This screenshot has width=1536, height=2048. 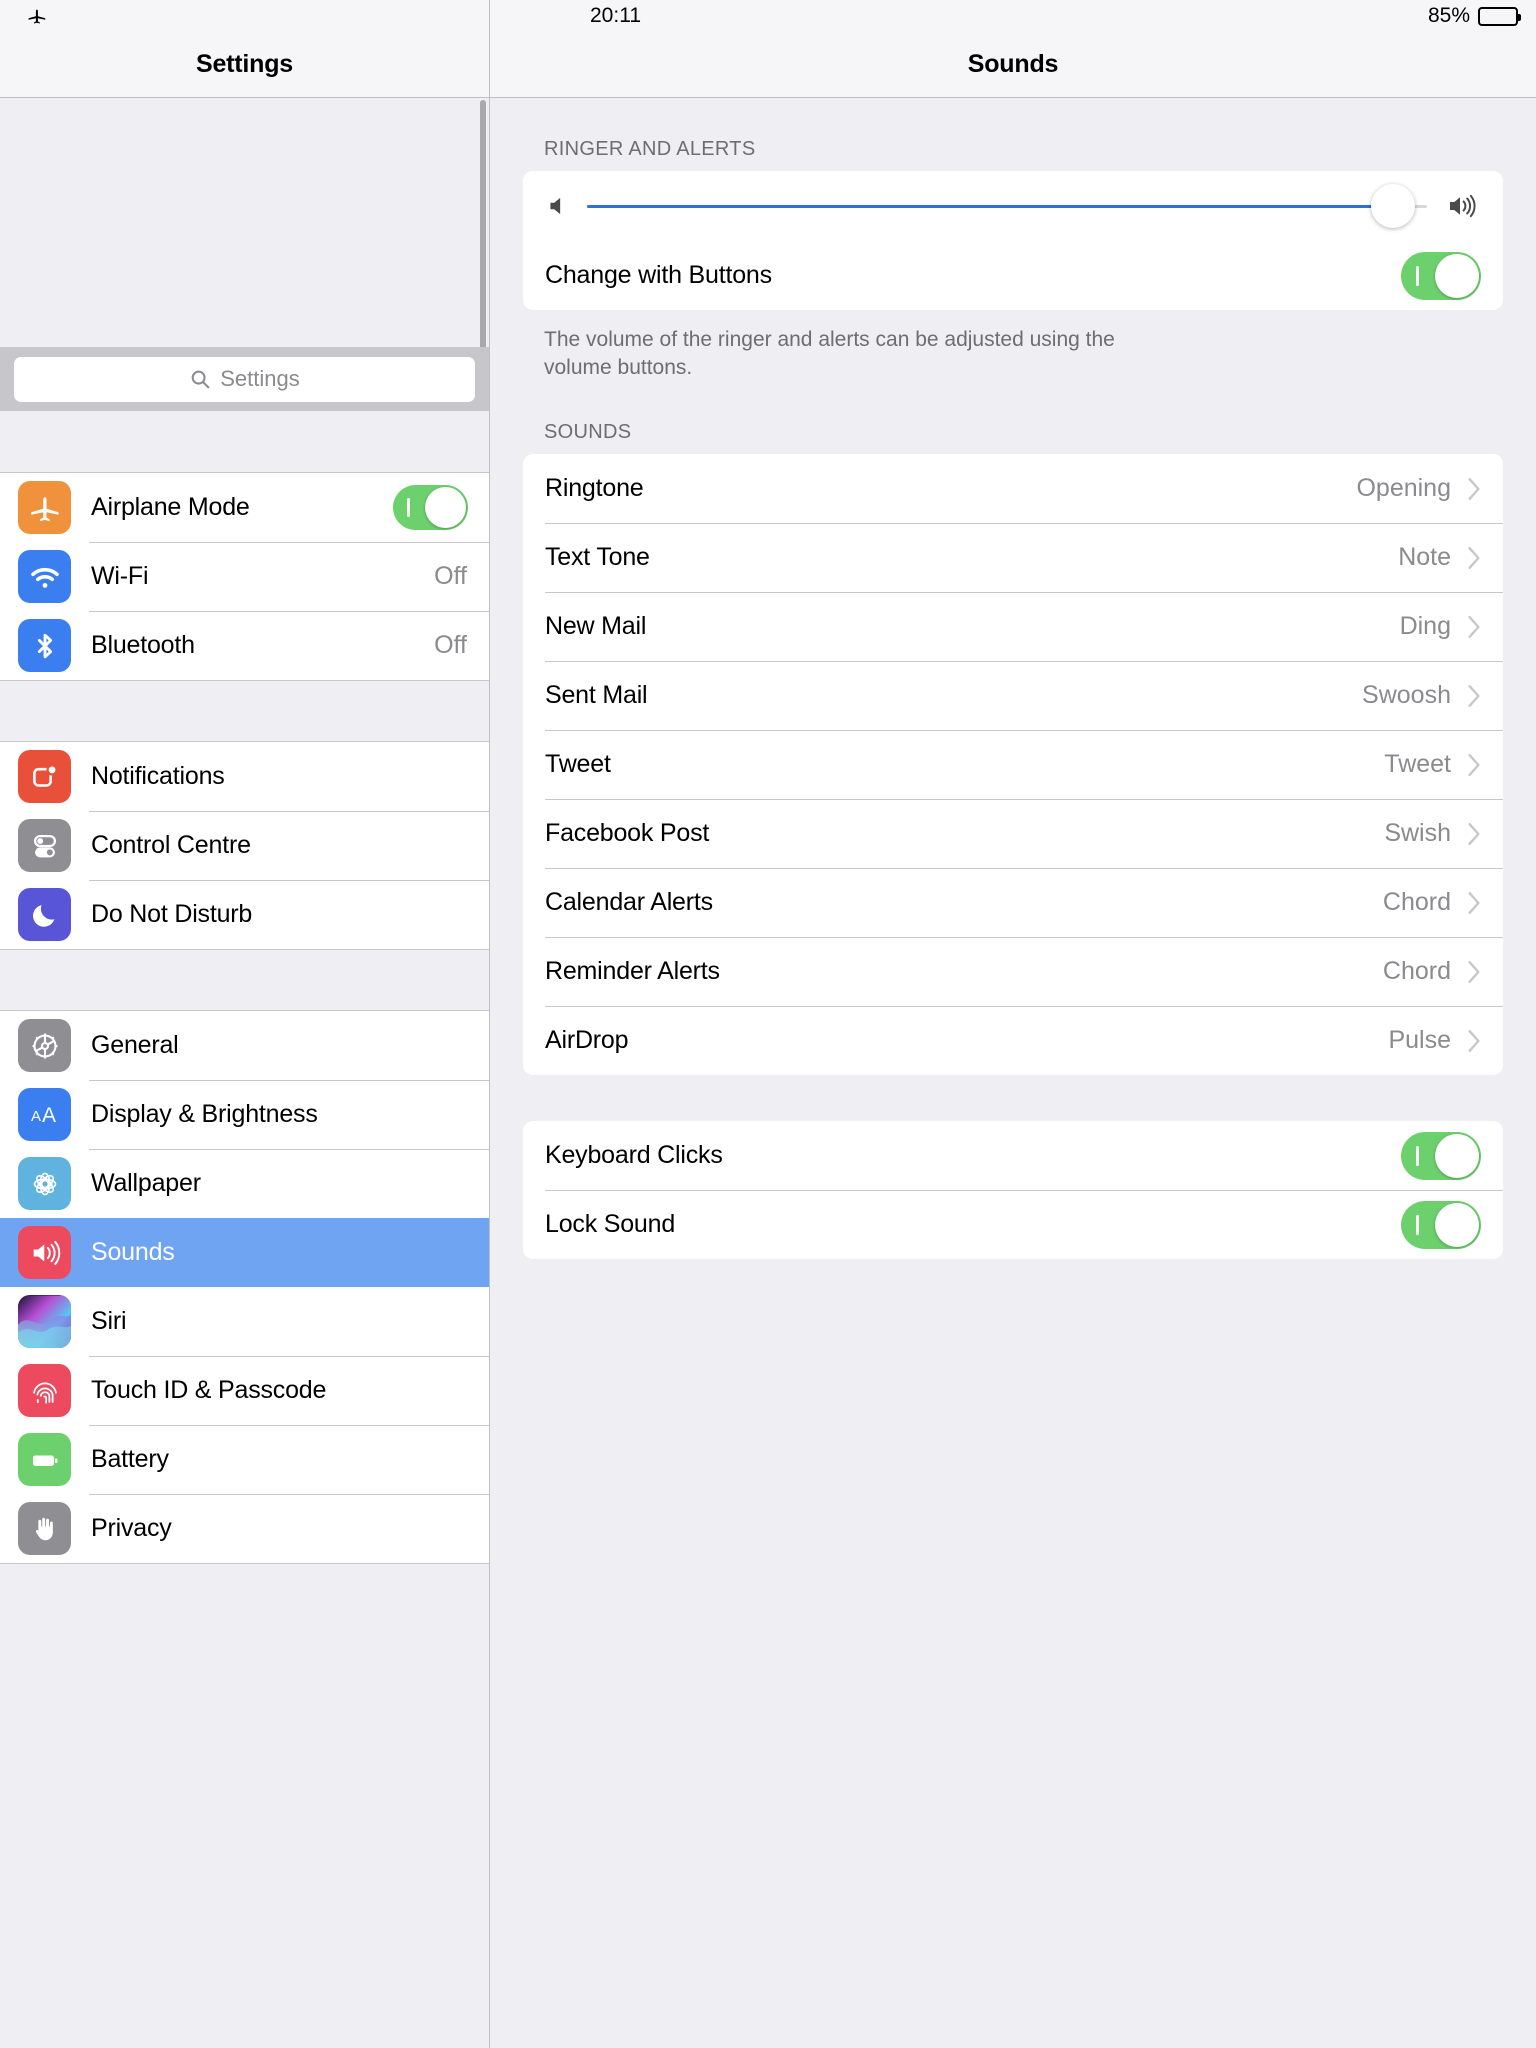 What do you see at coordinates (44, 1252) in the screenshot?
I see `sounds-icon` at bounding box center [44, 1252].